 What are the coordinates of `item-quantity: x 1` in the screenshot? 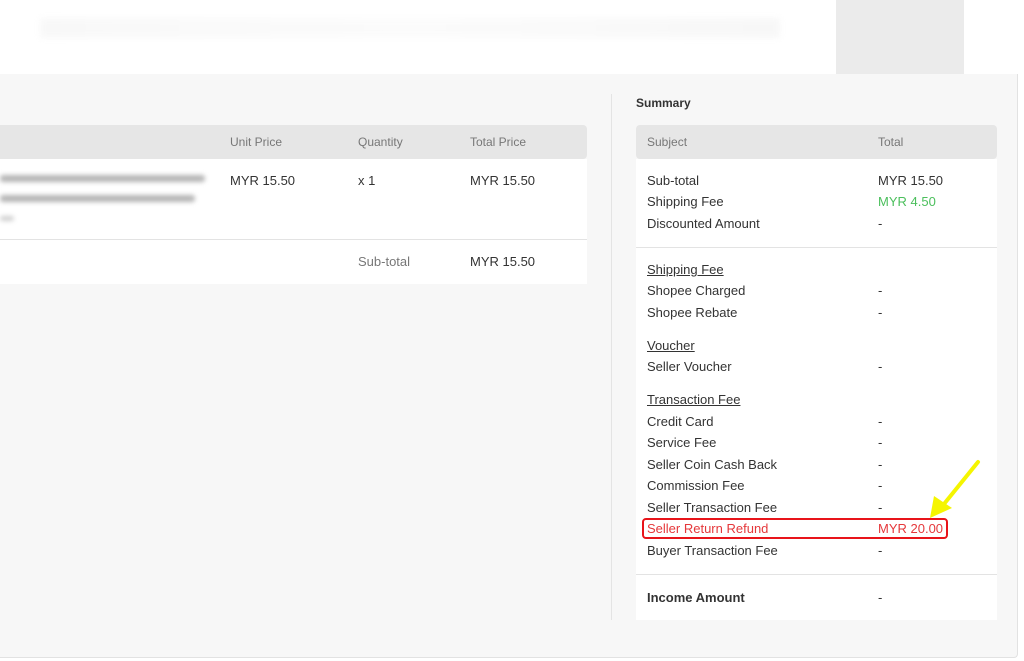 It's located at (367, 180).